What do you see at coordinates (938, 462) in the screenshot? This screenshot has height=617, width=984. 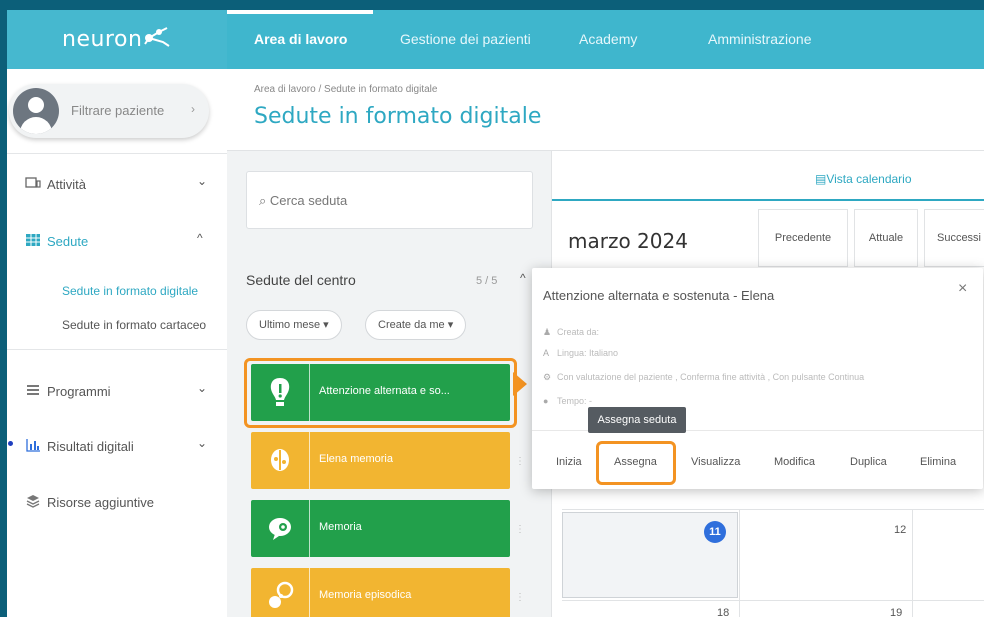 I see `elimina-button: Elimina` at bounding box center [938, 462].